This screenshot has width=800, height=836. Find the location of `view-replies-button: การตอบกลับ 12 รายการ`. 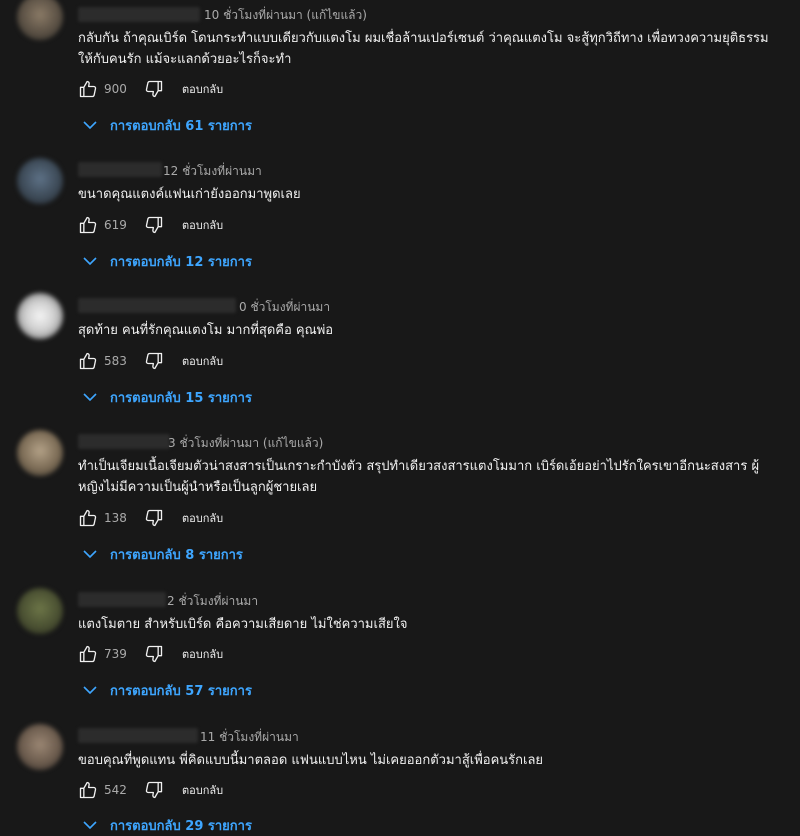

view-replies-button: การตอบกลับ 12 รายการ is located at coordinates (167, 261).